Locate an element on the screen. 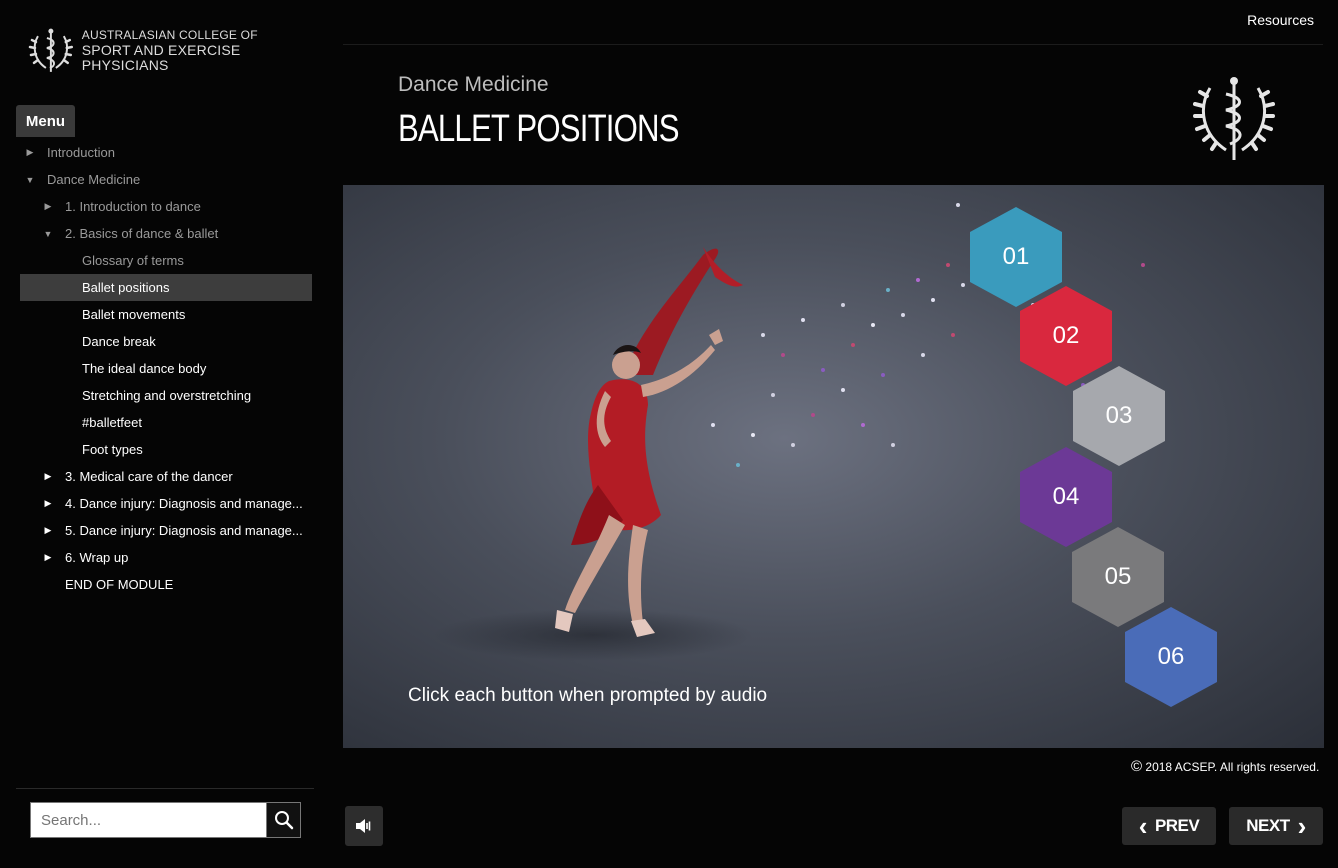 Image resolution: width=1338 pixels, height=868 pixels. menu-item-label: Foot types is located at coordinates (112, 449).